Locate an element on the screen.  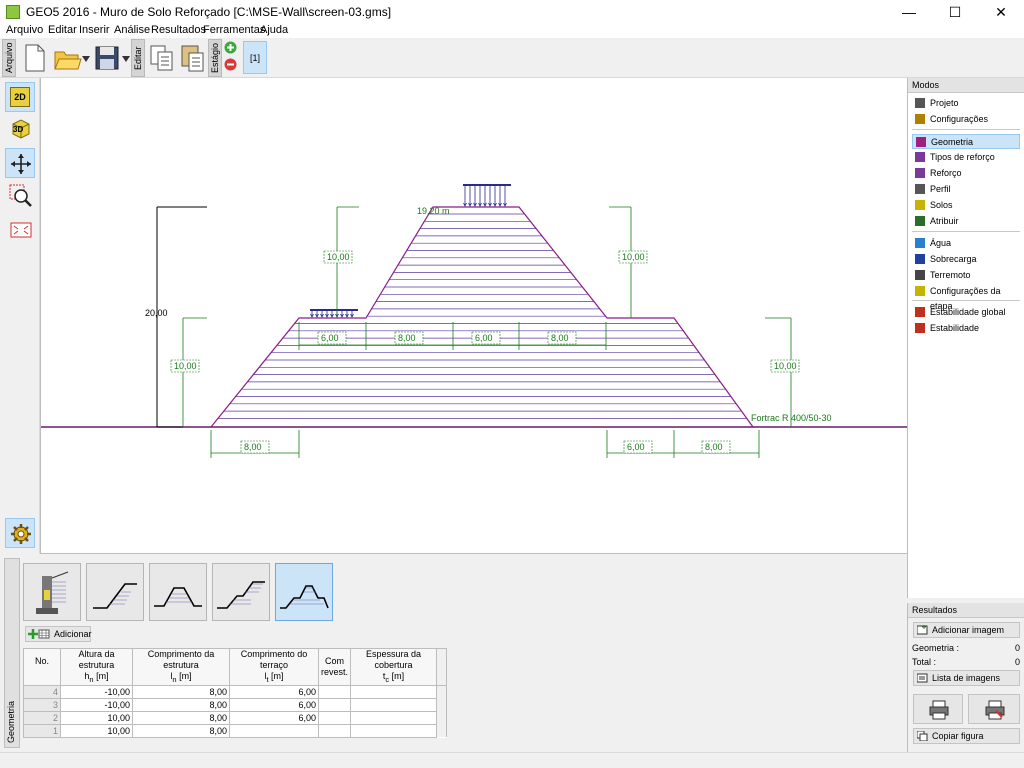
menu-resultados: Resultados is located at coordinates (178, 30).